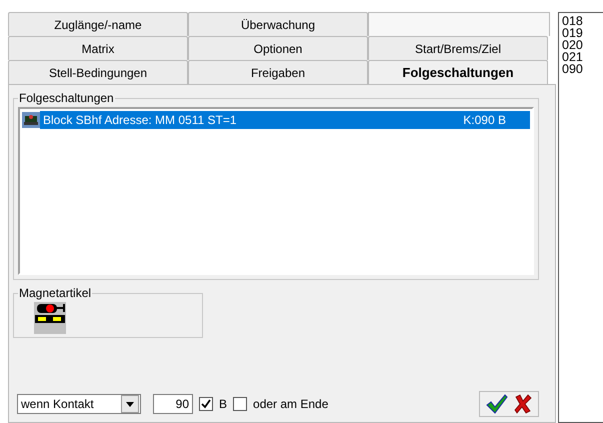 The image size is (603, 423). What do you see at coordinates (278, 24) in the screenshot?
I see `tab: Überwachung` at bounding box center [278, 24].